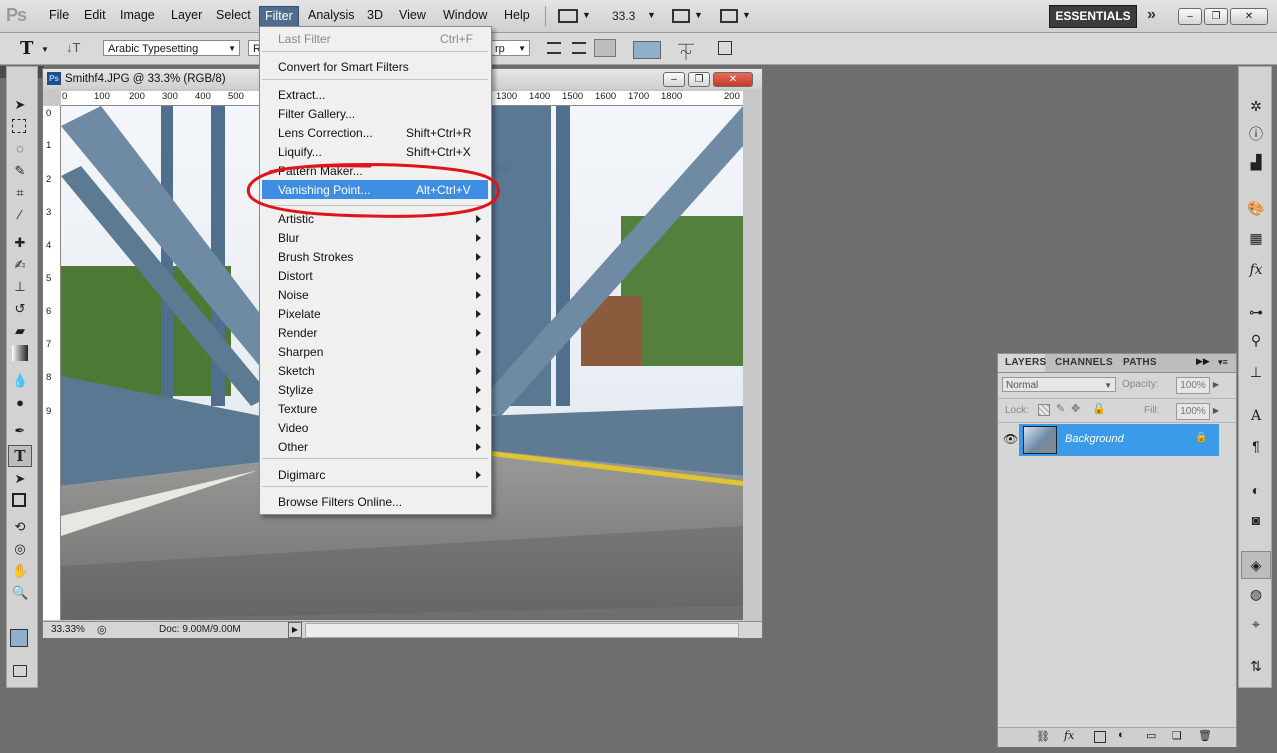 This screenshot has width=1277, height=753. What do you see at coordinates (20, 431) in the screenshot?
I see `pen-tool-icon: ✒` at bounding box center [20, 431].